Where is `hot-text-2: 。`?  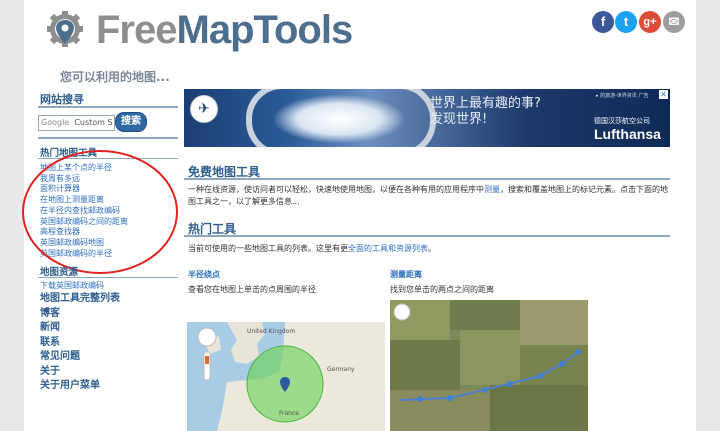 hot-text-2: 。 is located at coordinates (432, 248).